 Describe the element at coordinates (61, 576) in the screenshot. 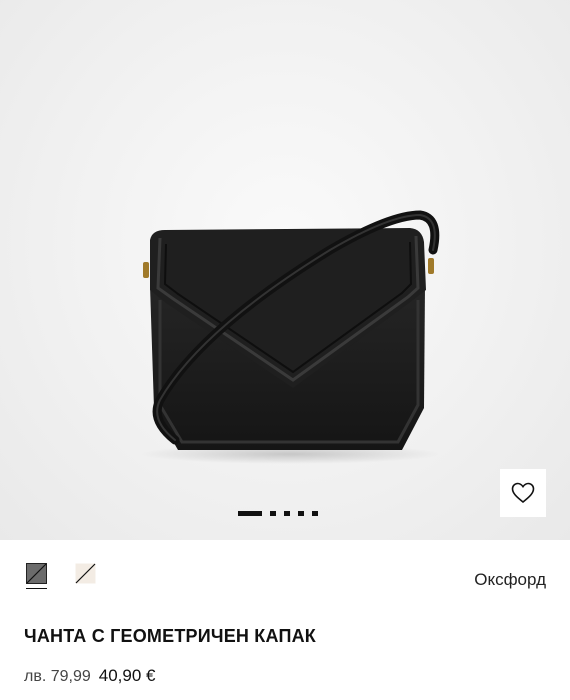

I see `color-swatches` at that location.